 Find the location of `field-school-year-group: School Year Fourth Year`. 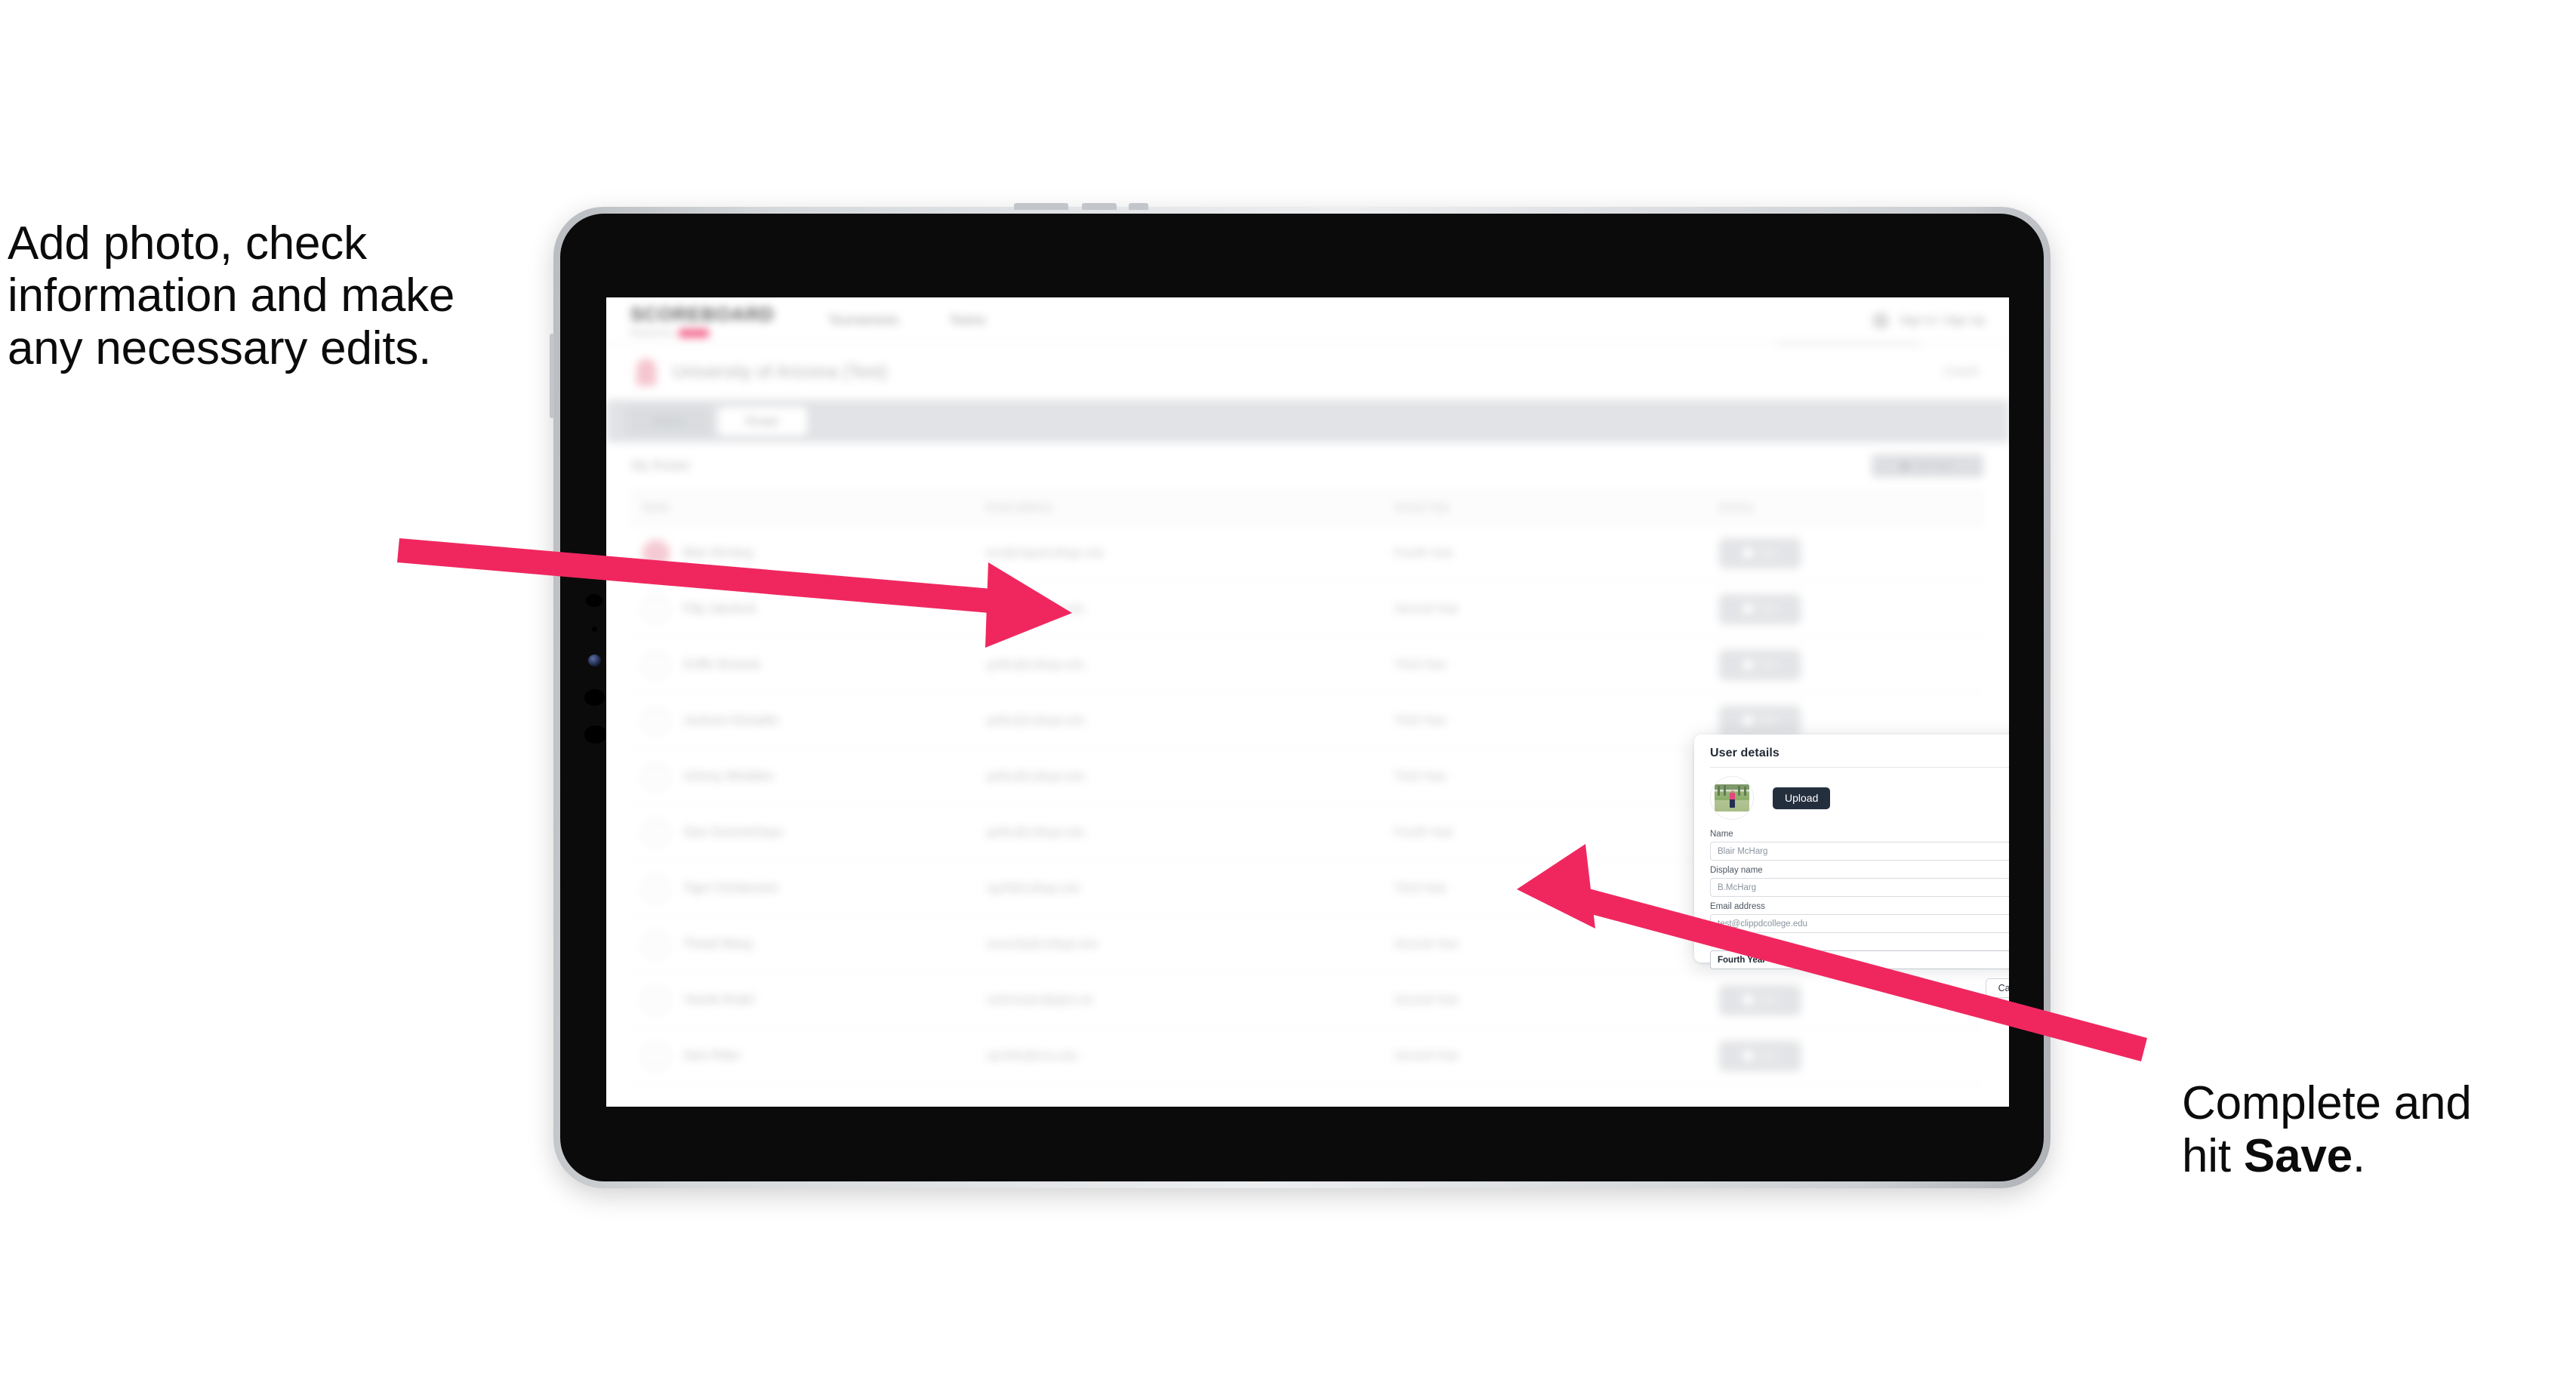

field-school-year-group: School Year Fourth Year is located at coordinates (1859, 953).